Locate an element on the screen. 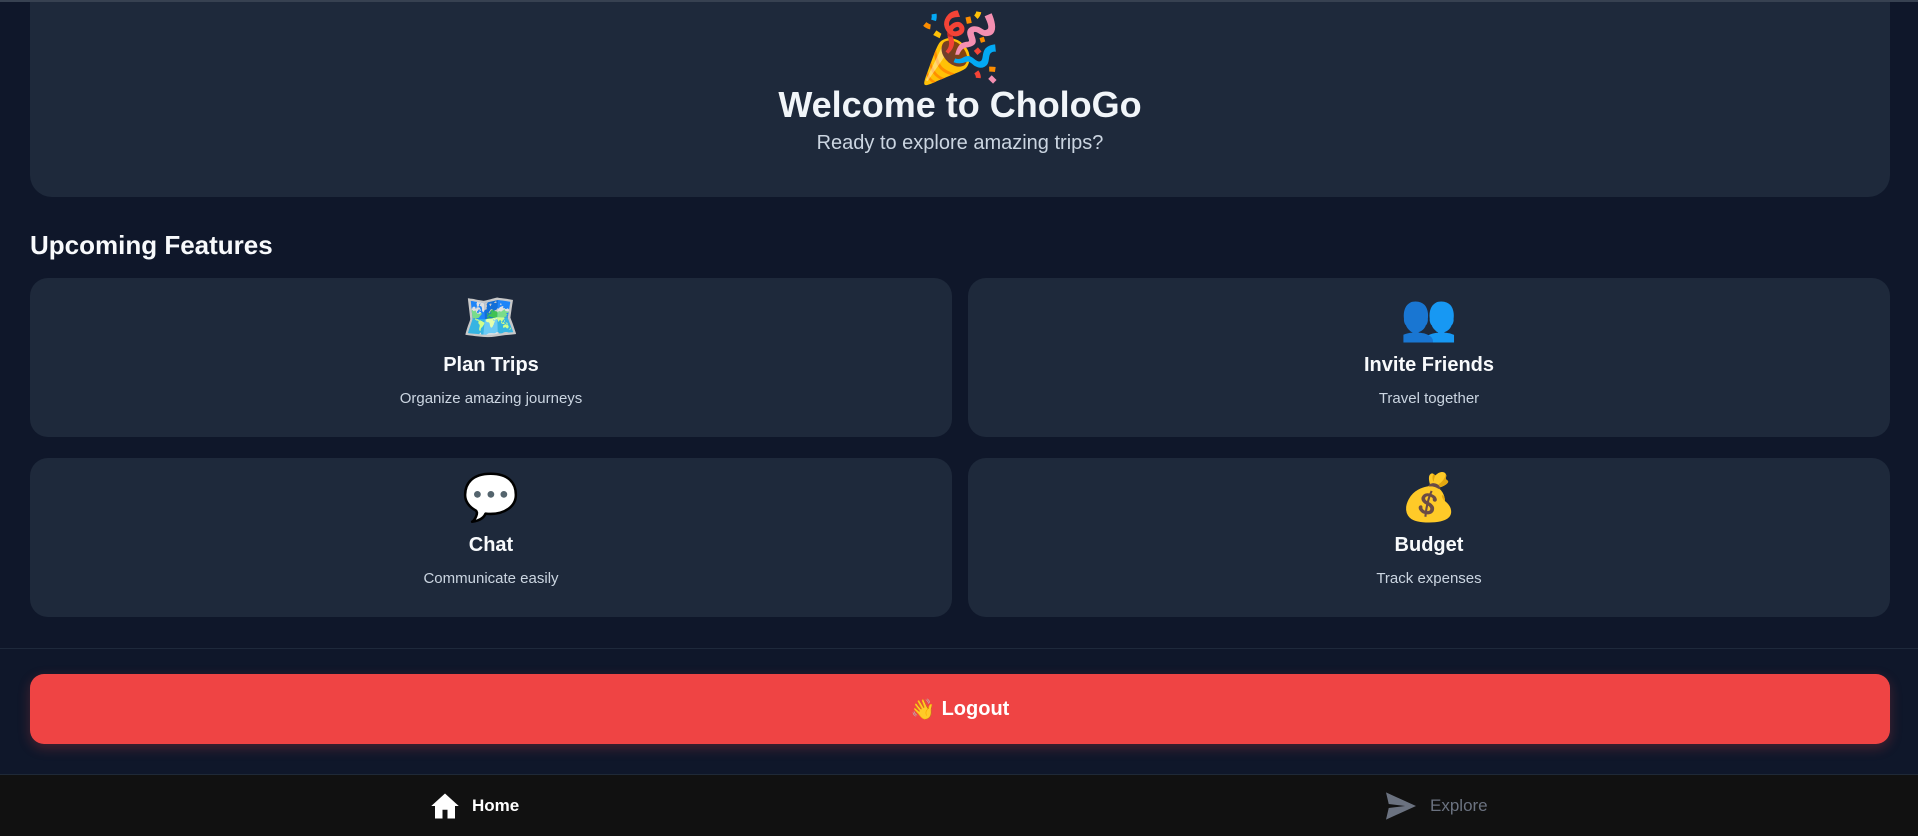  money-bag-icon: 💰 is located at coordinates (1429, 497).